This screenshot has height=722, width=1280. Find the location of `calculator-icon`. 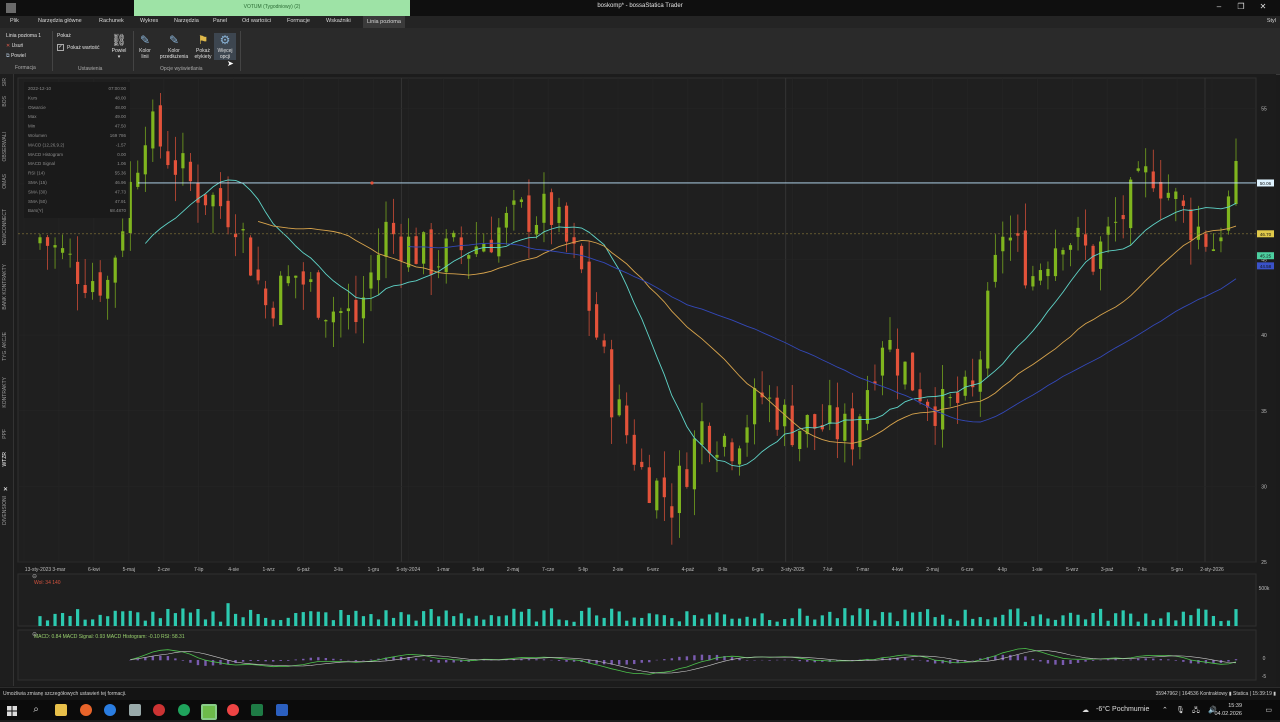

calculator-icon is located at coordinates (135, 710).